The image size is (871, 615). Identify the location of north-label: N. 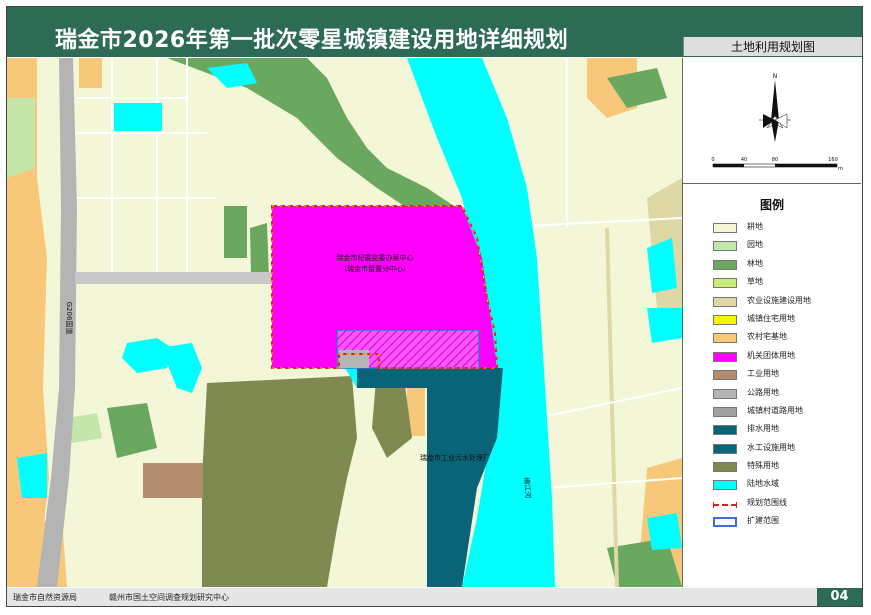
(775, 76).